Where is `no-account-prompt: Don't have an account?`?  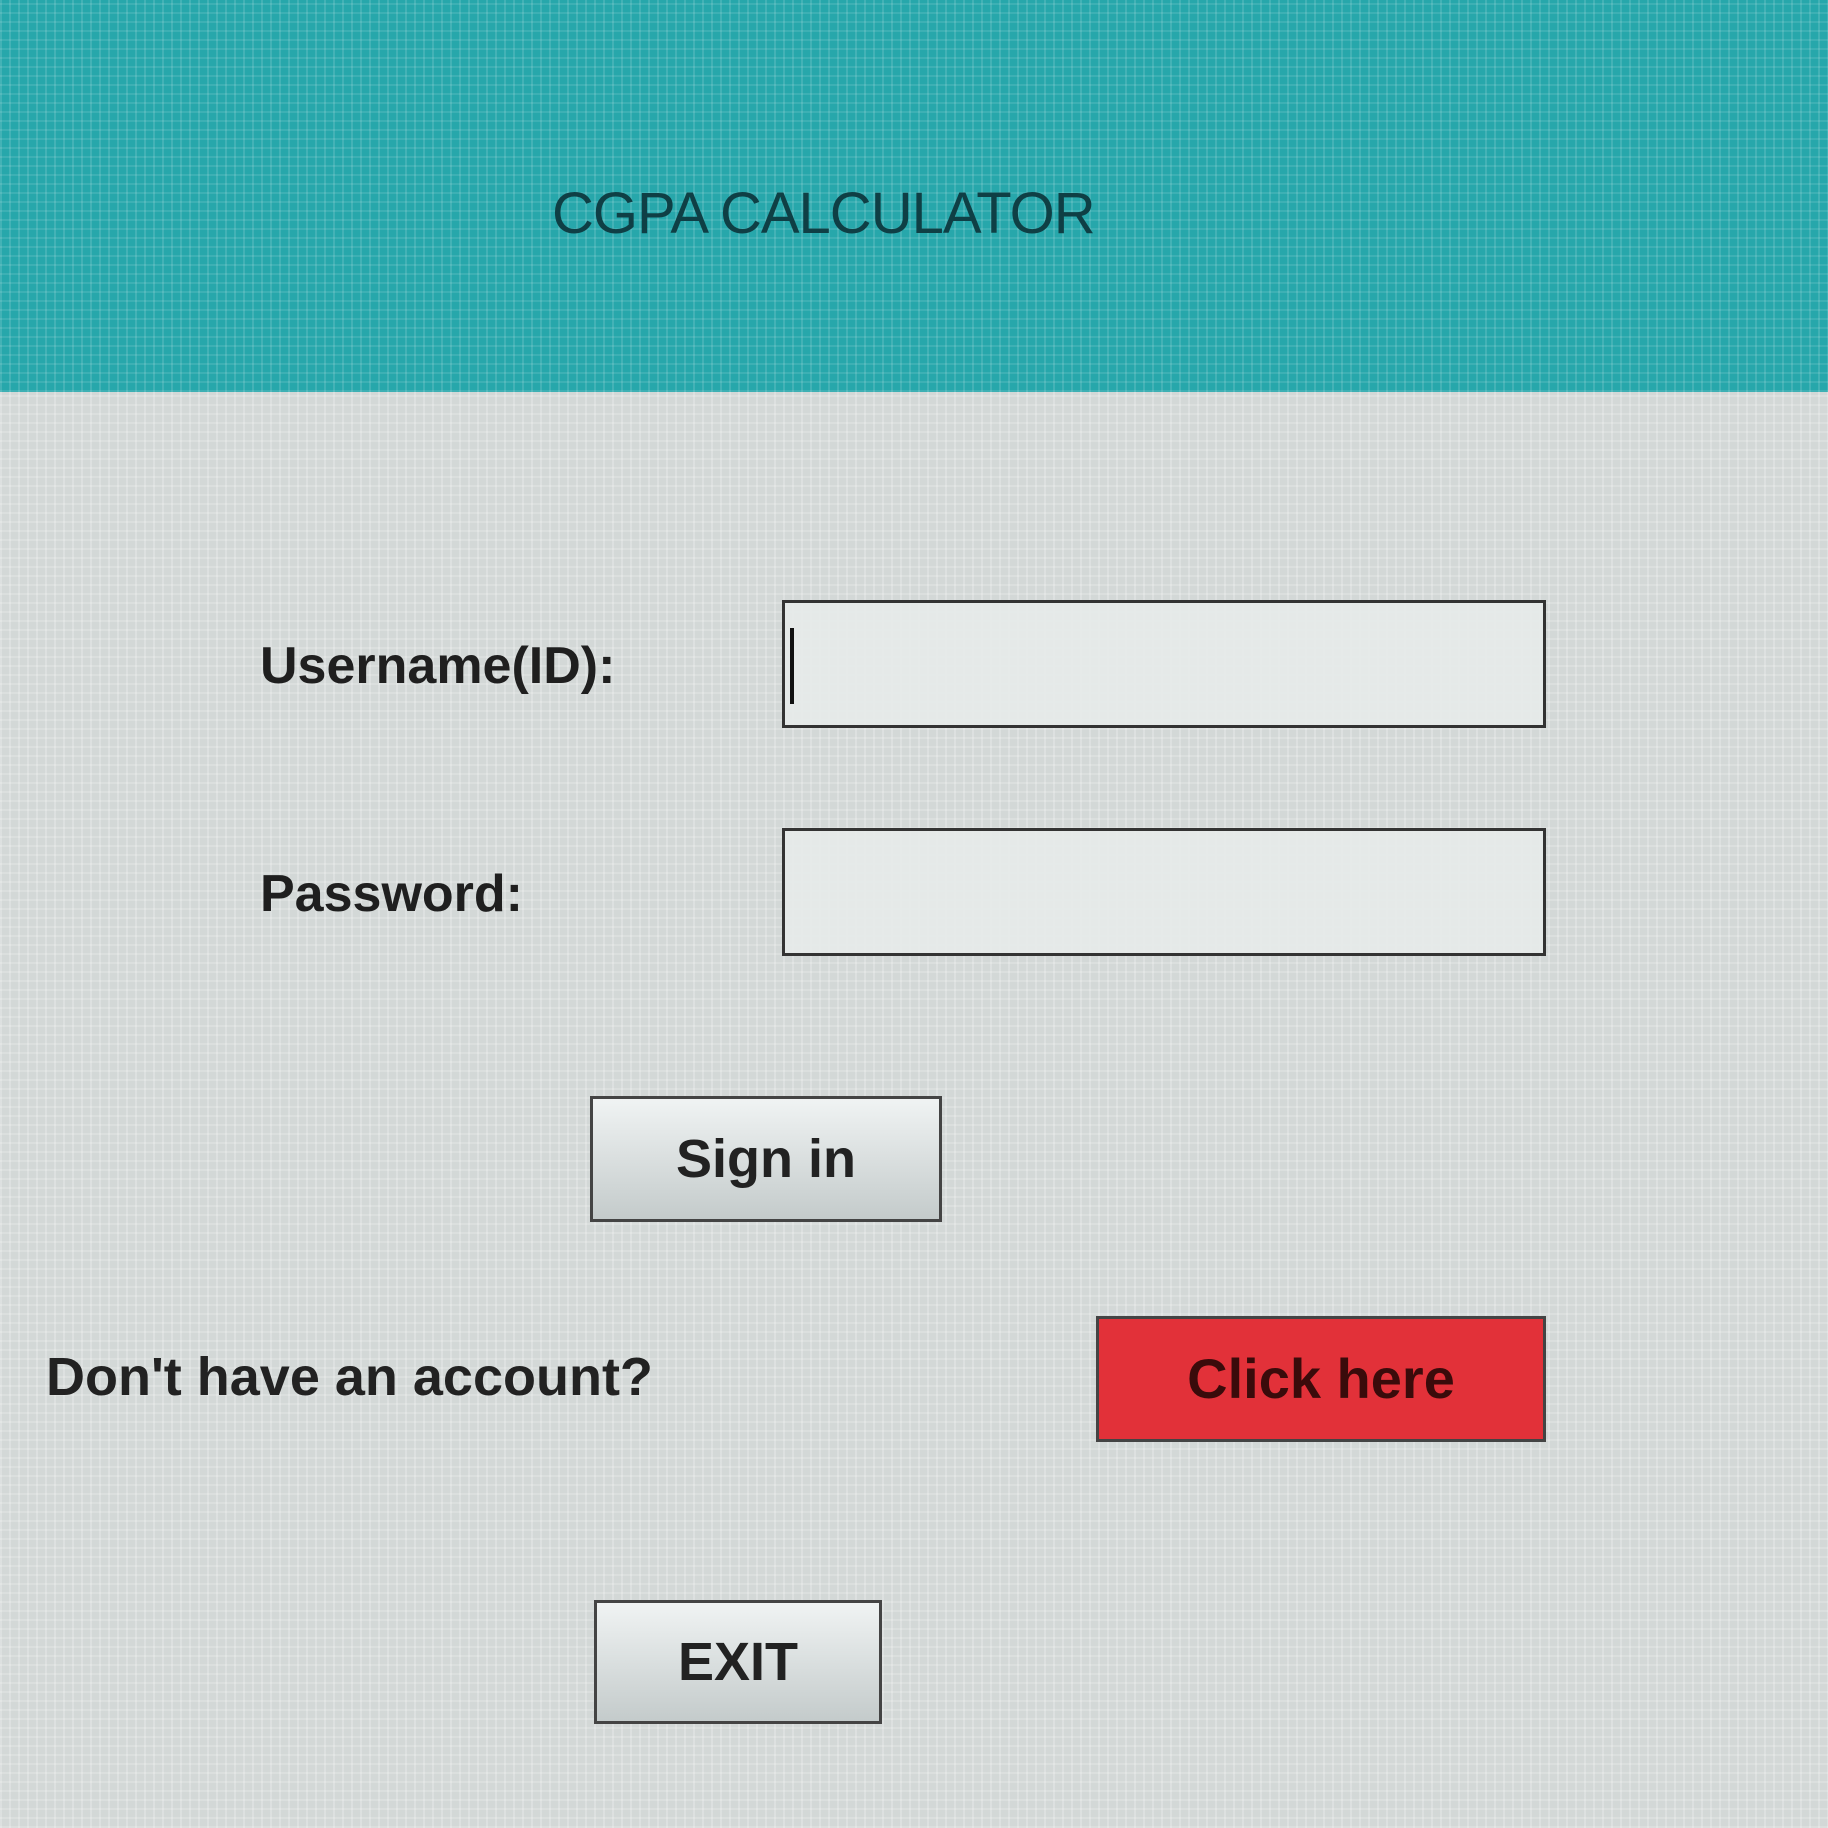
no-account-prompt: Don't have an account? is located at coordinates (349, 1377).